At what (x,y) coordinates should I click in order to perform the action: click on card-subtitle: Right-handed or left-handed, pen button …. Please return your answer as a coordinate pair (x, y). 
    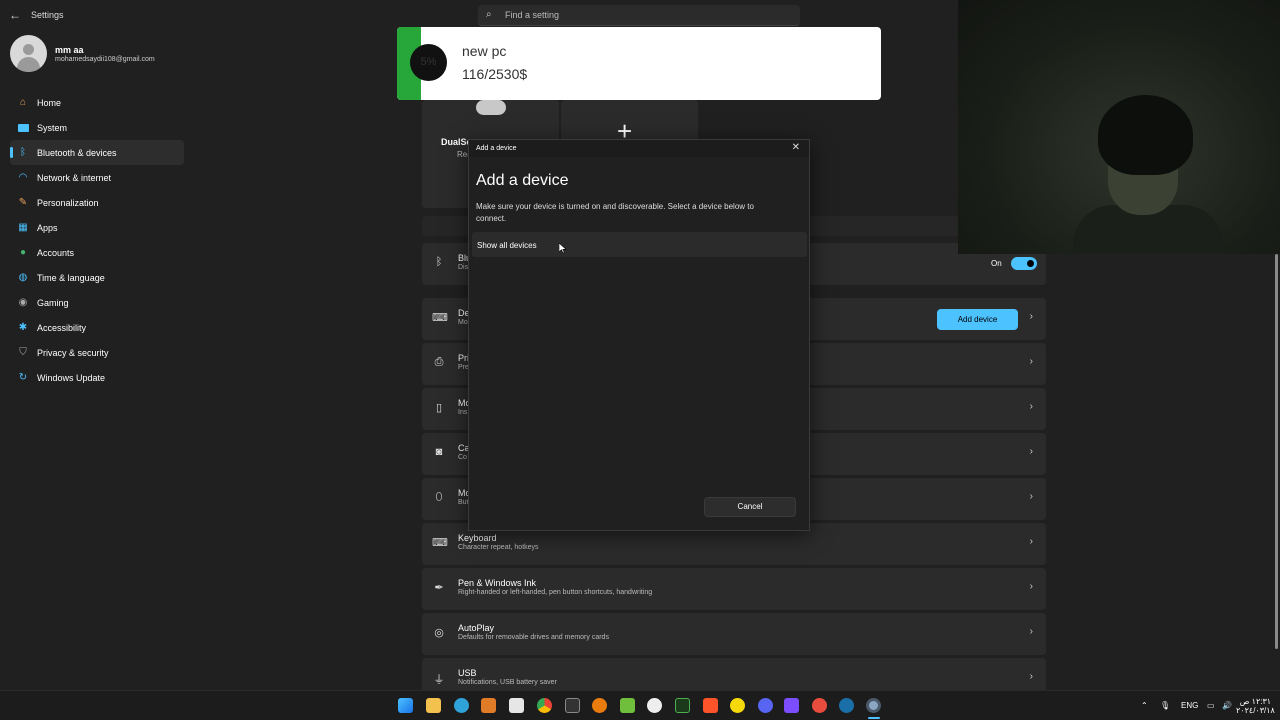
    Looking at the image, I should click on (555, 592).